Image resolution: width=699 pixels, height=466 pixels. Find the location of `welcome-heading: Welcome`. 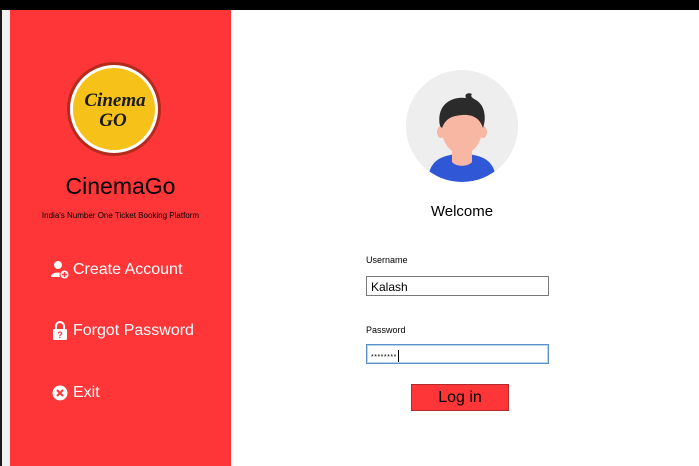

welcome-heading: Welcome is located at coordinates (462, 211).